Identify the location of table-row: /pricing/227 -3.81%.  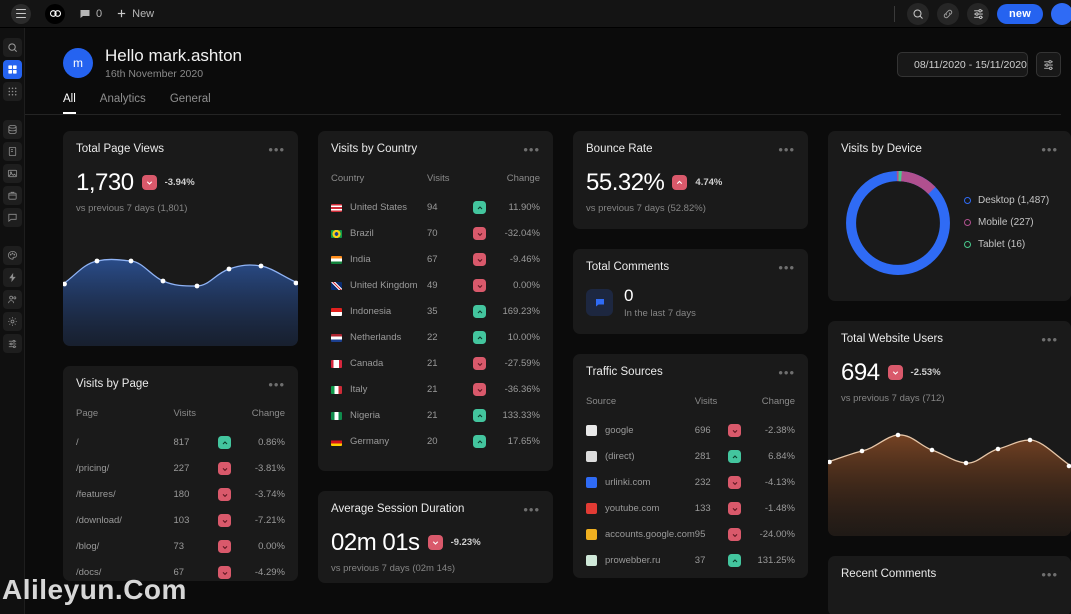
(180, 469).